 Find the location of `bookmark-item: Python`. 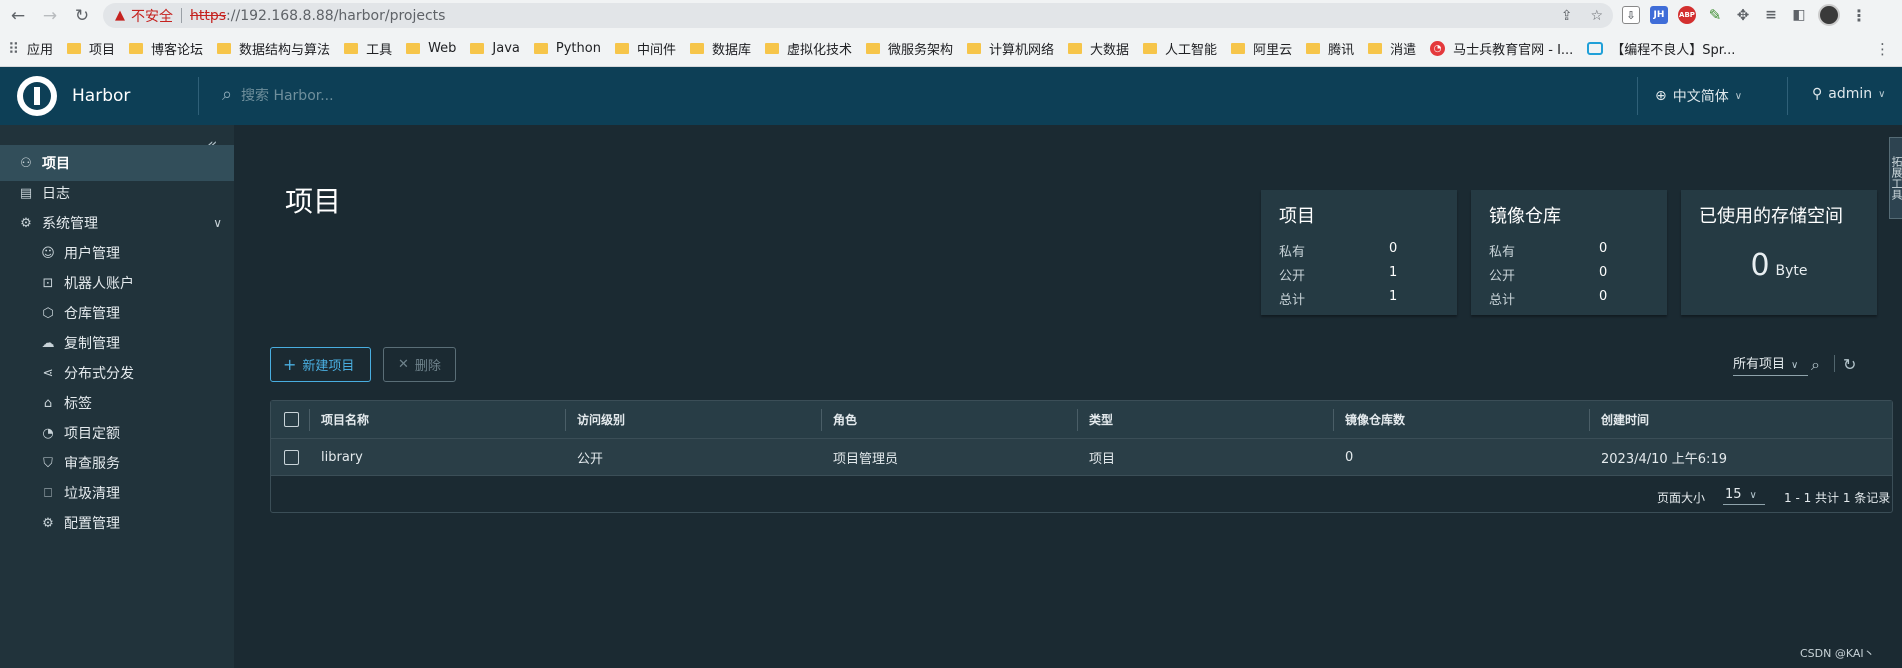

bookmark-item: Python is located at coordinates (567, 48).